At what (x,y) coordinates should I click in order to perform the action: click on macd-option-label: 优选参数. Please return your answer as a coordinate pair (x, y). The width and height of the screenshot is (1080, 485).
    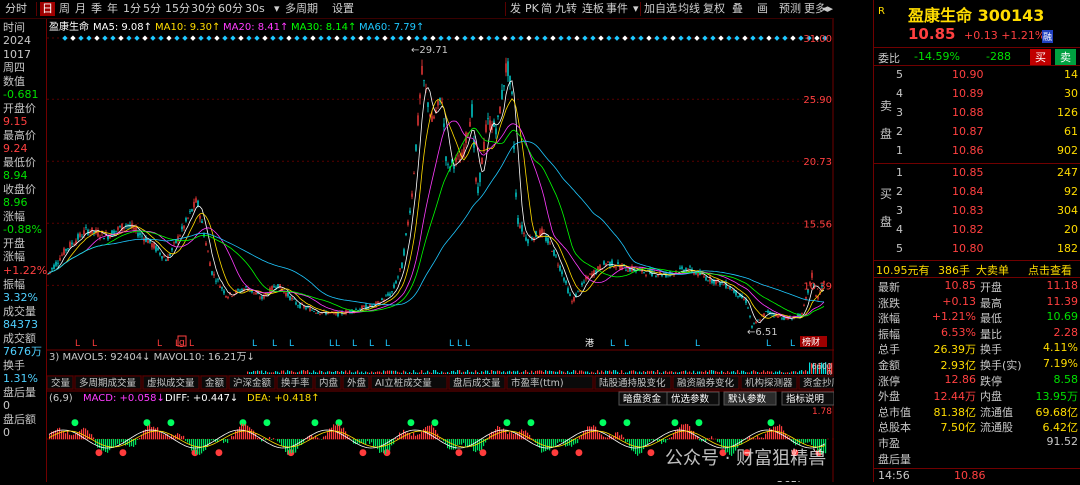
    Looking at the image, I should click on (690, 399).